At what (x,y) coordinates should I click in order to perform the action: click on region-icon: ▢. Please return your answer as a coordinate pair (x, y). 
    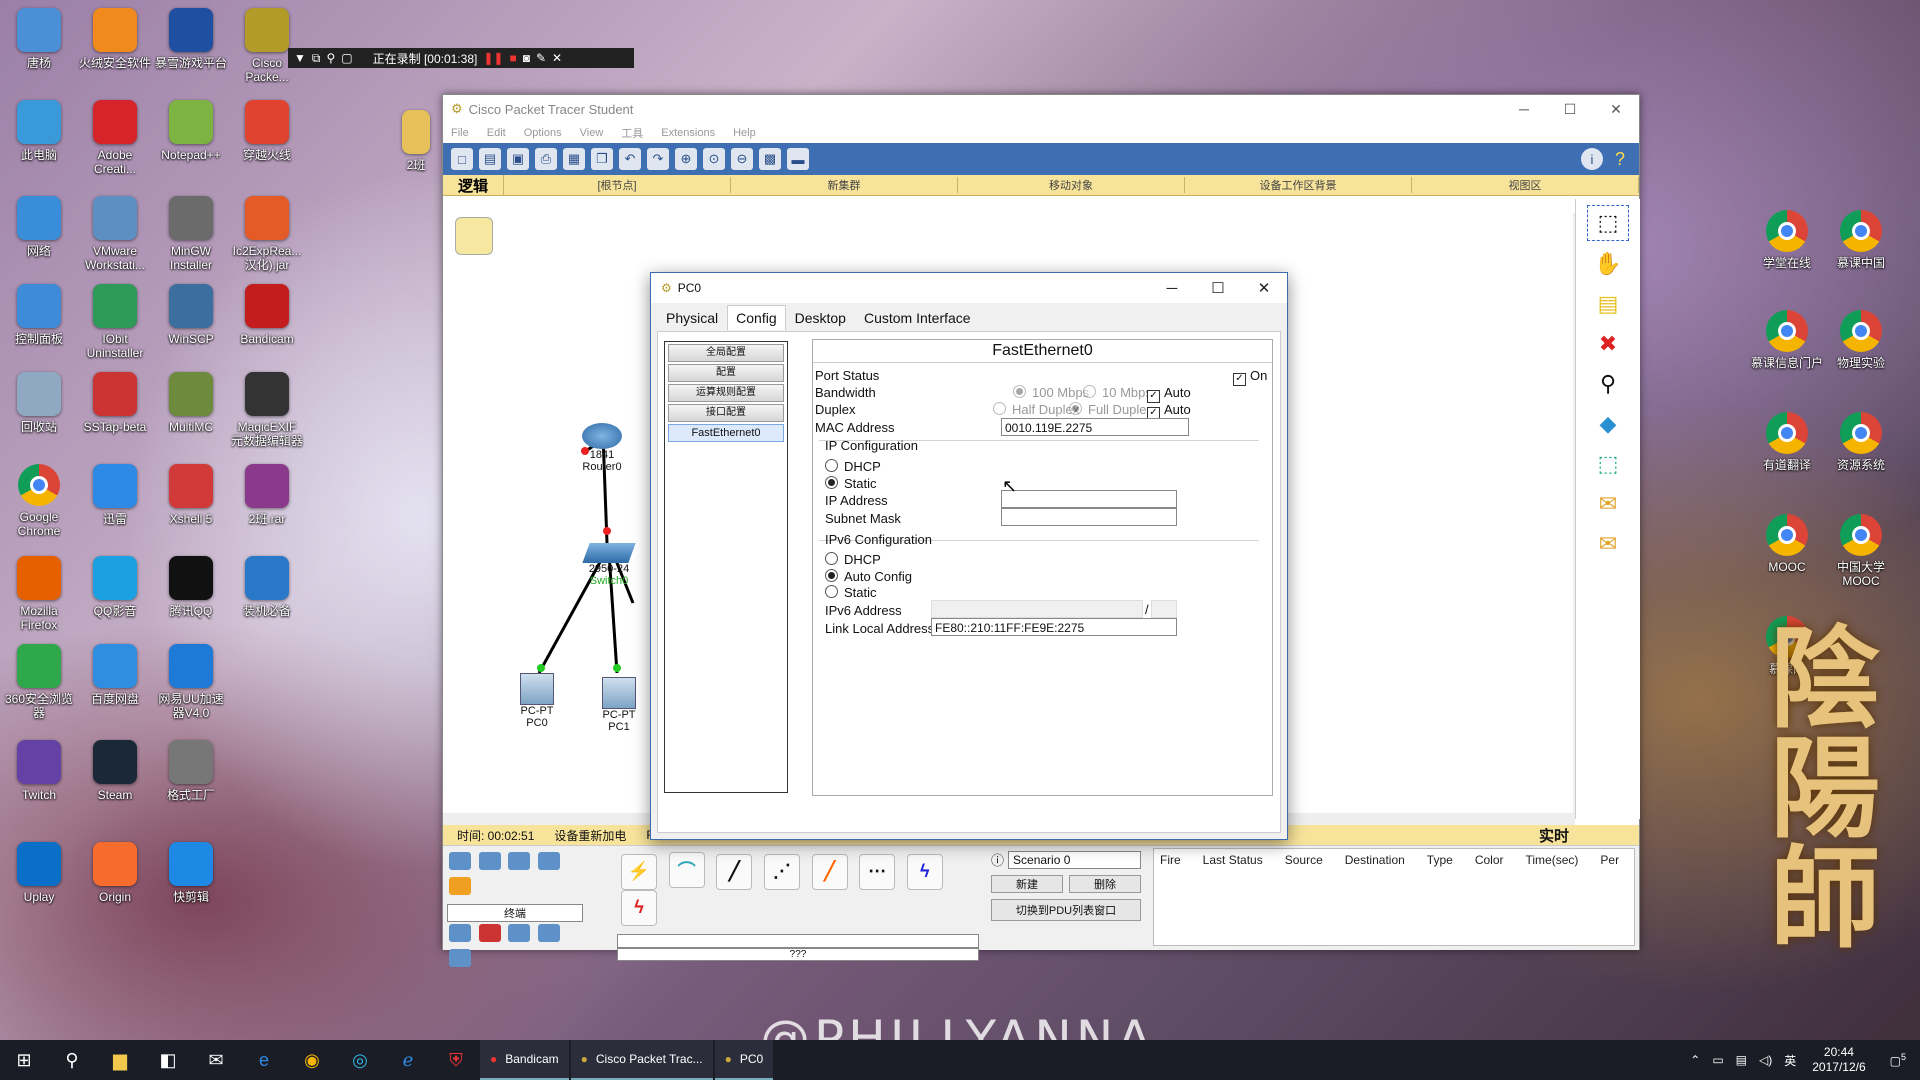
    Looking at the image, I should click on (346, 58).